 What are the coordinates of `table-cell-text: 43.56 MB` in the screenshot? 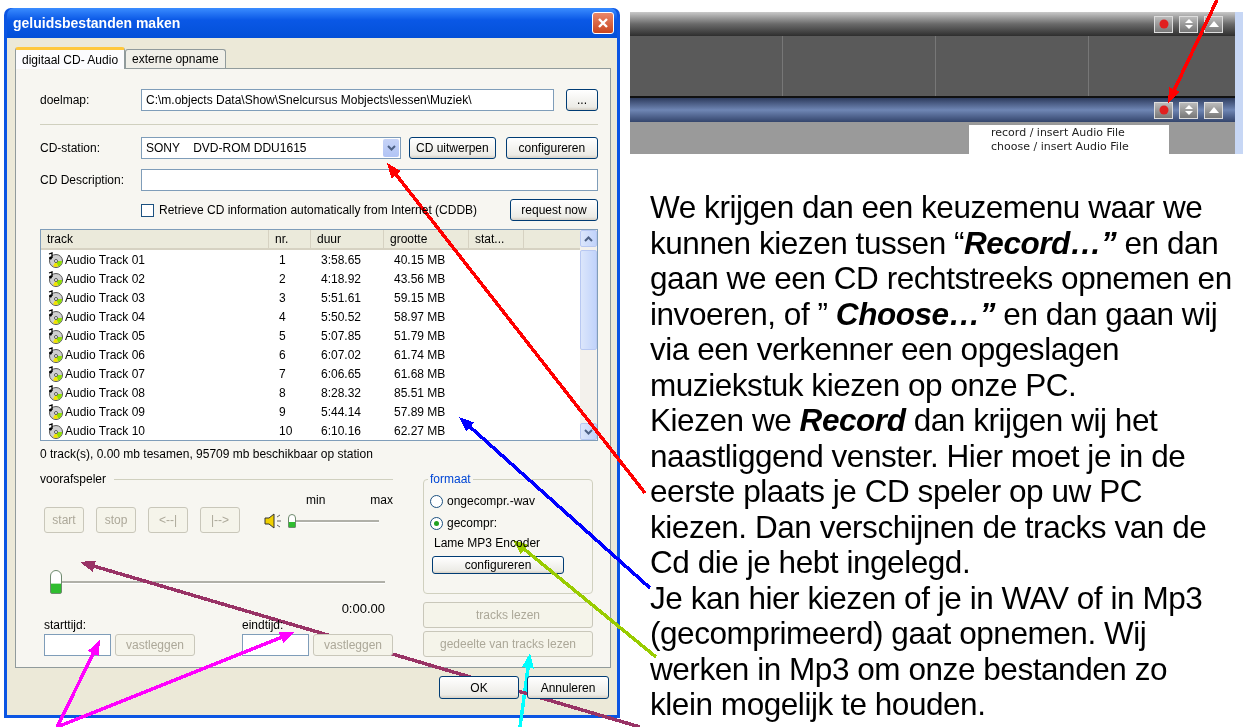 It's located at (420, 279).